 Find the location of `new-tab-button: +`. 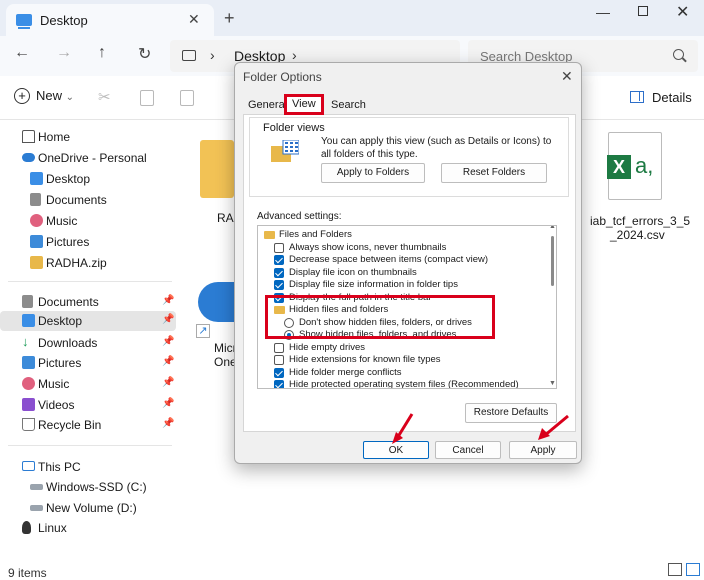

new-tab-button: + is located at coordinates (229, 18).